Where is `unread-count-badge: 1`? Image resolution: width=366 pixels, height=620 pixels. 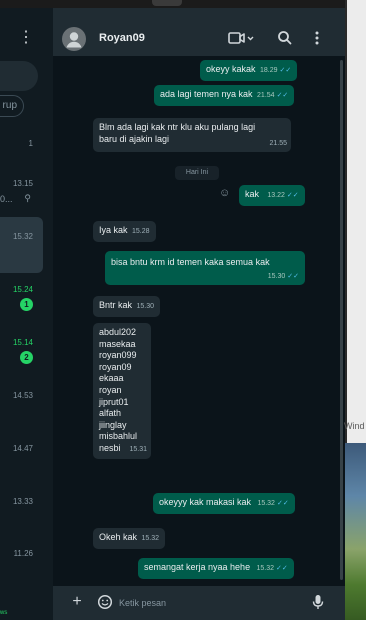
unread-count-badge: 1 is located at coordinates (26, 304).